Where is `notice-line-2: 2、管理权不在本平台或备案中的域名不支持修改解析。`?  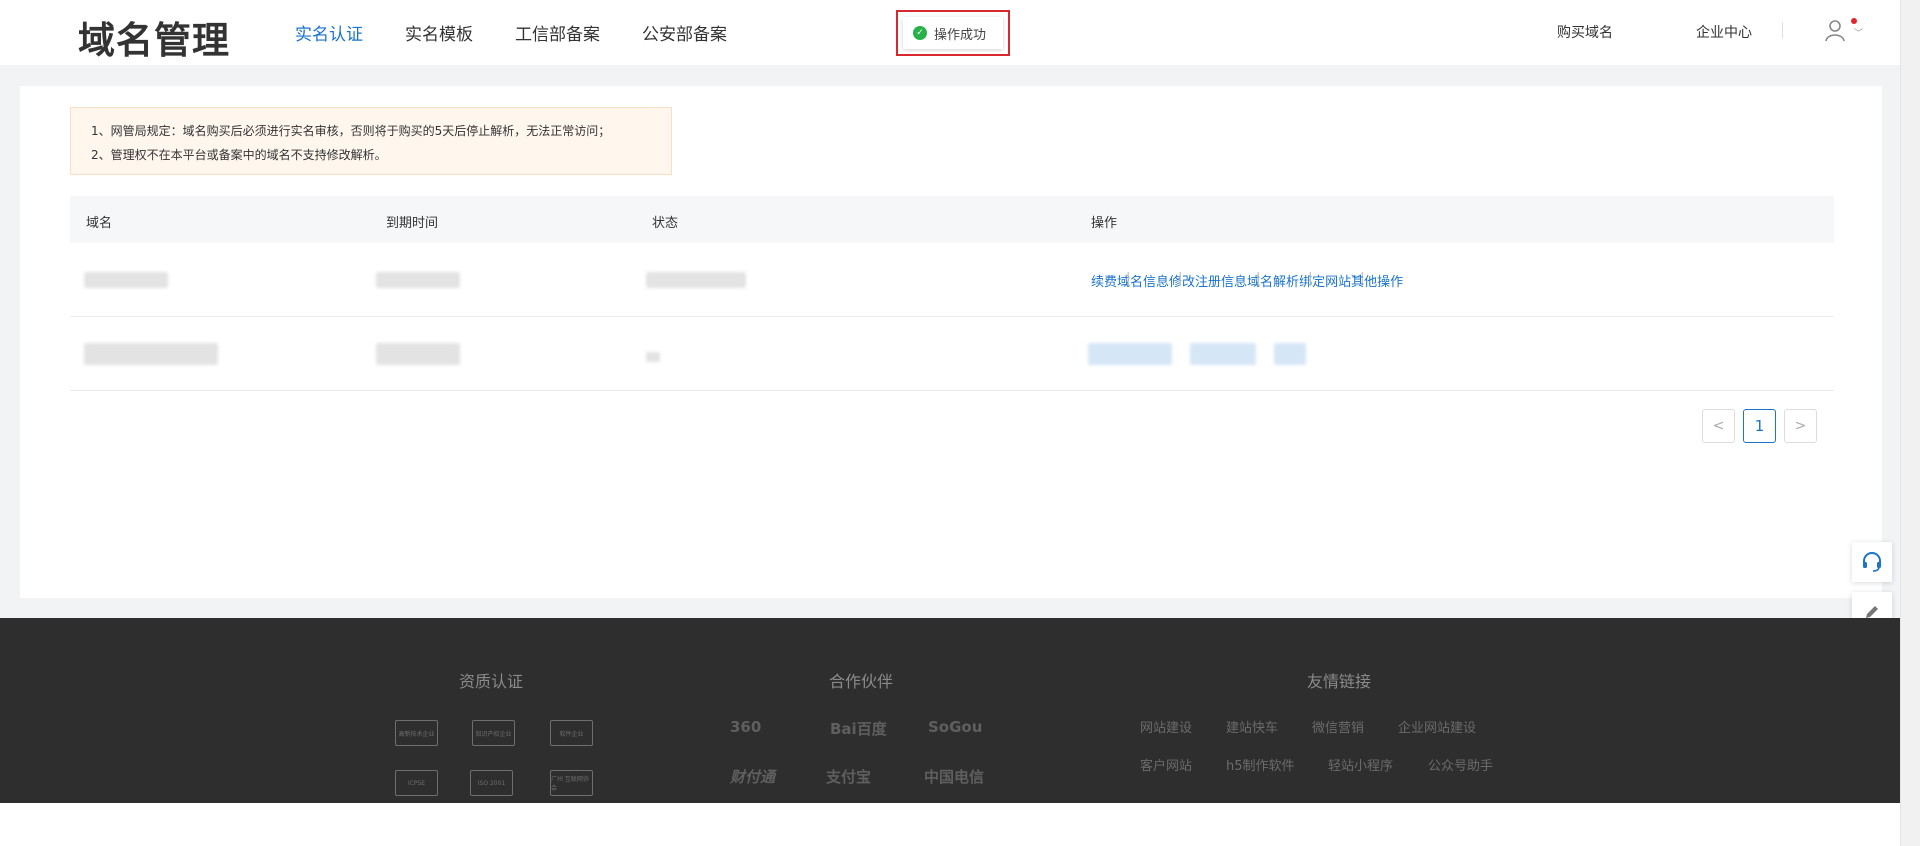
notice-line-2: 2、管理权不在本平台或备案中的域名不支持修改解析。 is located at coordinates (239, 155).